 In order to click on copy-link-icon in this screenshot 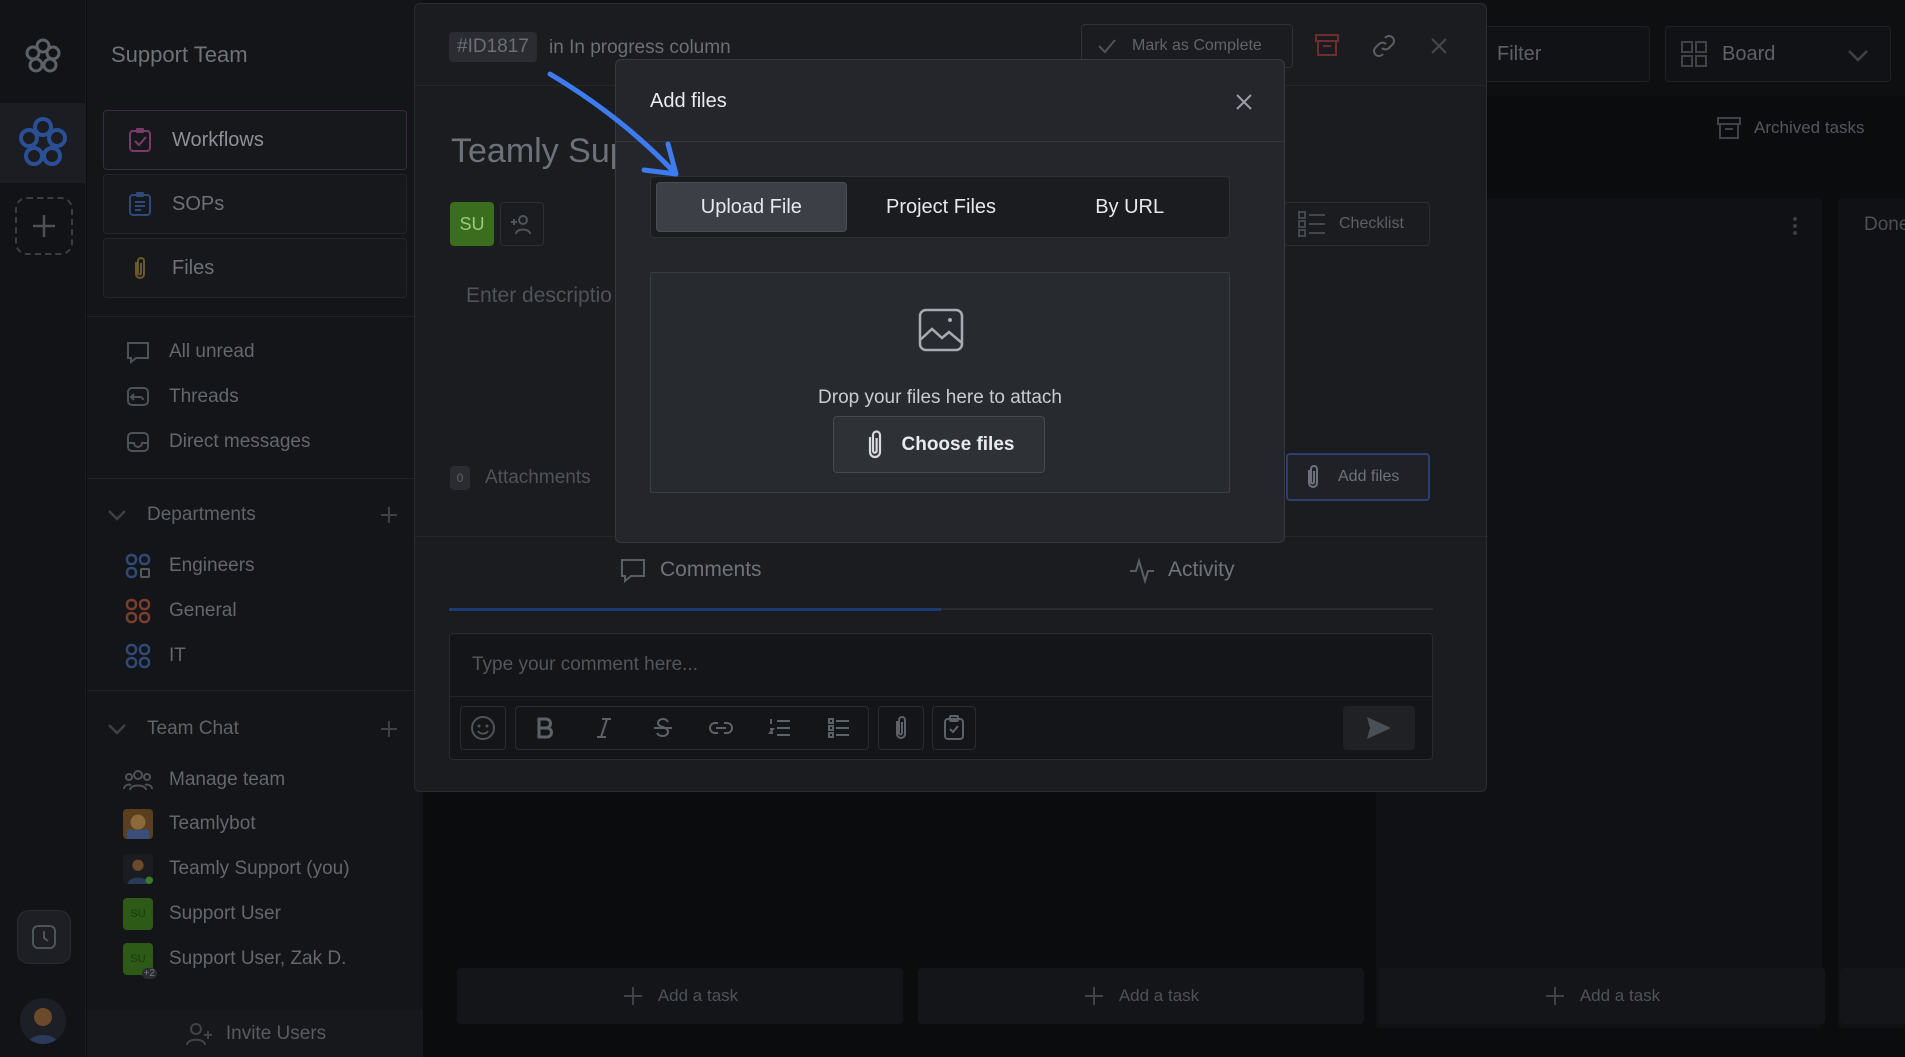, I will do `click(1384, 46)`.